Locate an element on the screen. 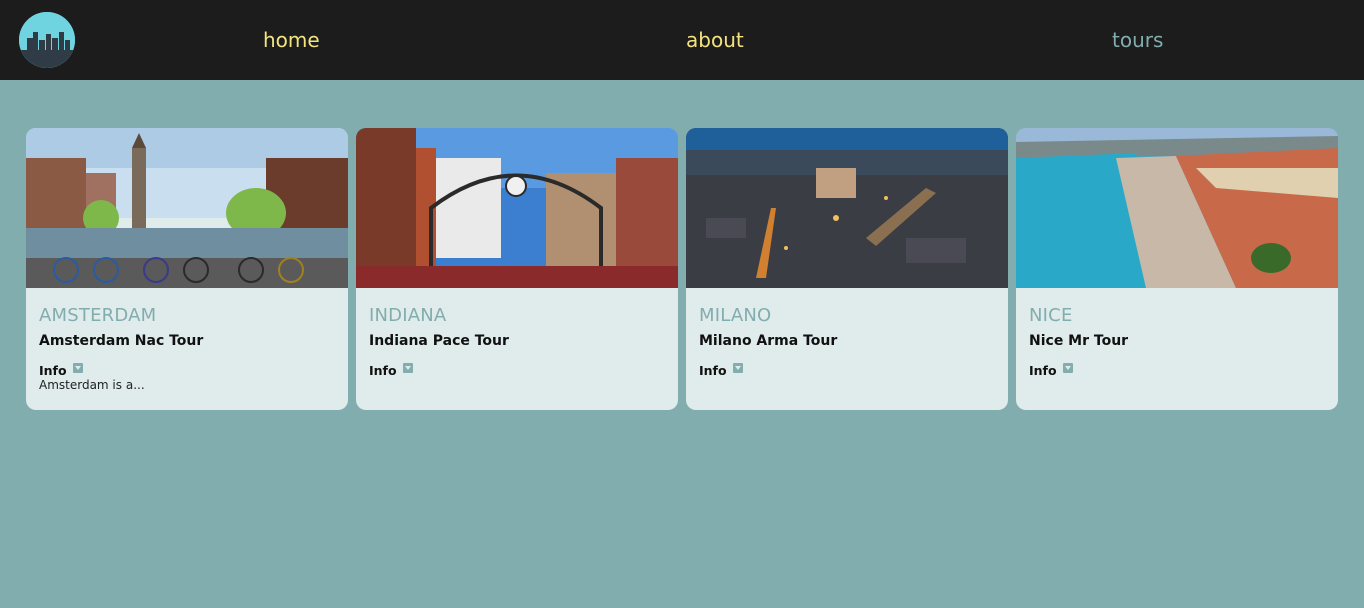  nav-link-home: home is located at coordinates (291, 40).